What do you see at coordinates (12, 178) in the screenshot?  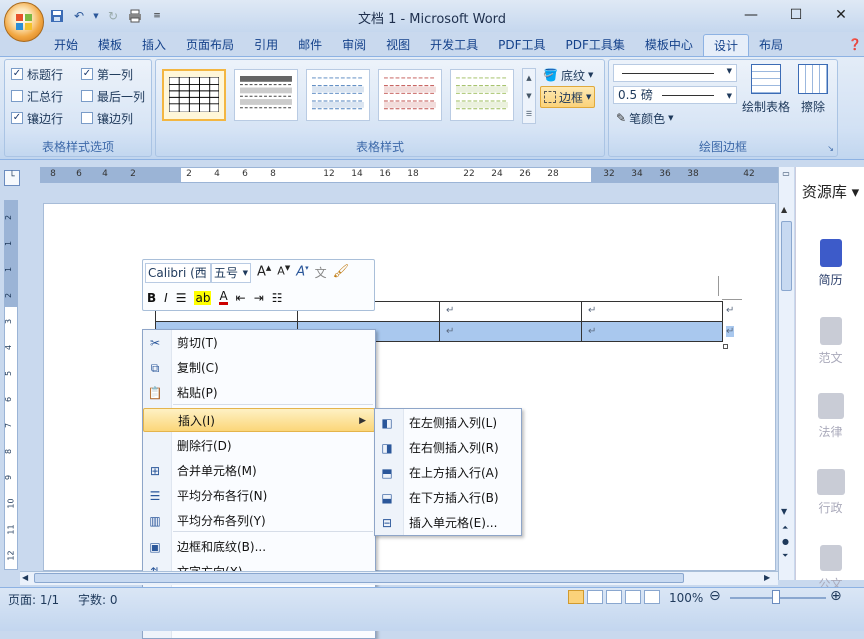 I see `ruler-tab-selector: └` at bounding box center [12, 178].